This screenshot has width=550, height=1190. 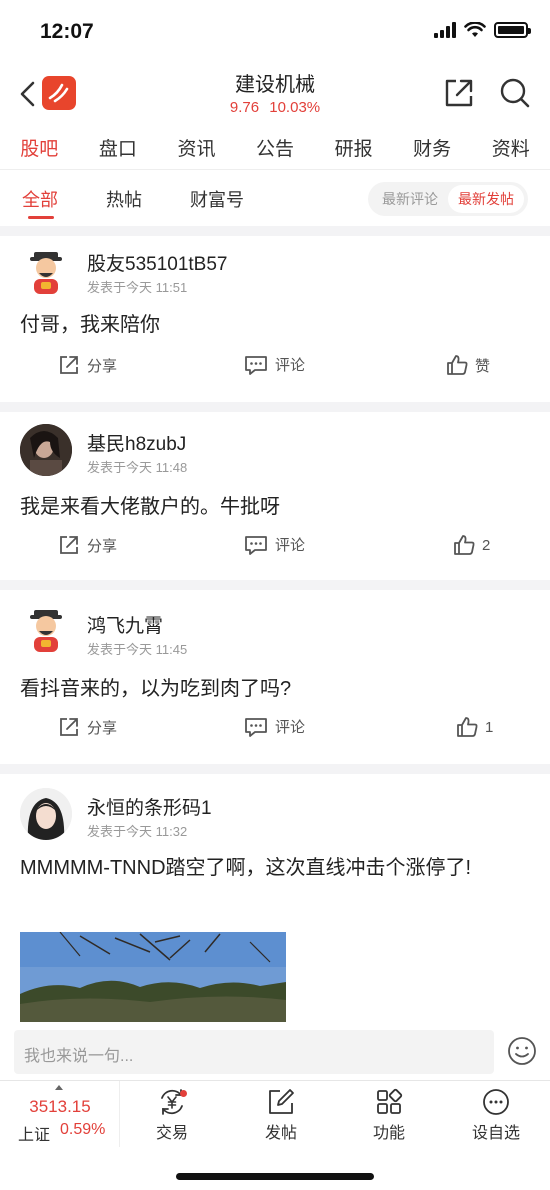 What do you see at coordinates (171, 1133) in the screenshot?
I see `nav-label: 交易` at bounding box center [171, 1133].